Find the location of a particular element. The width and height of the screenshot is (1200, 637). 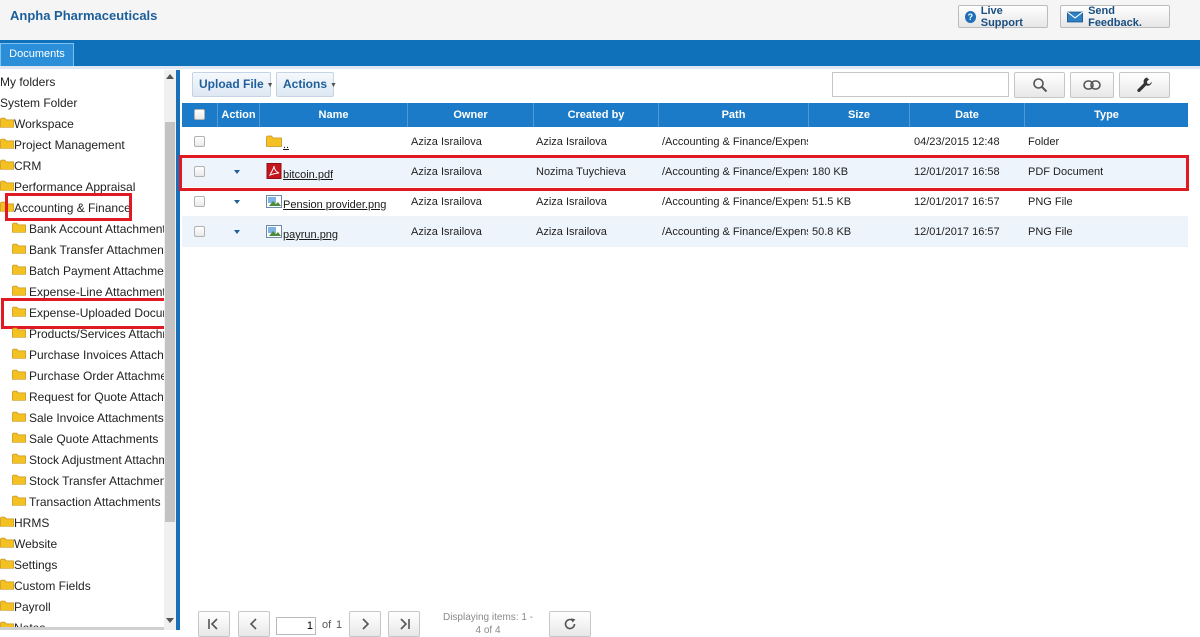

tree-item-label: Stock Transfer Attachments is located at coordinates (96, 481).